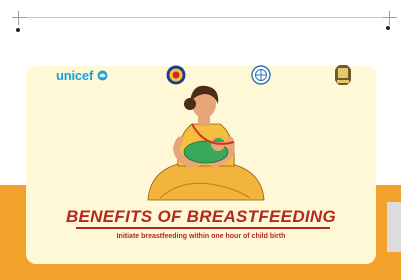 This screenshot has height=280, width=401. I want to click on unicef-logo: unicef, so click(82, 75).